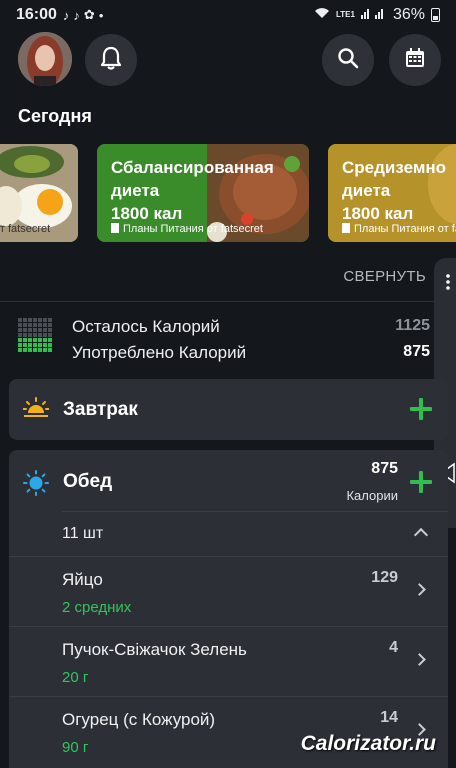 Image resolution: width=456 pixels, height=768 pixels. What do you see at coordinates (345, 14) in the screenshot?
I see `network-label: LTE1` at bounding box center [345, 14].